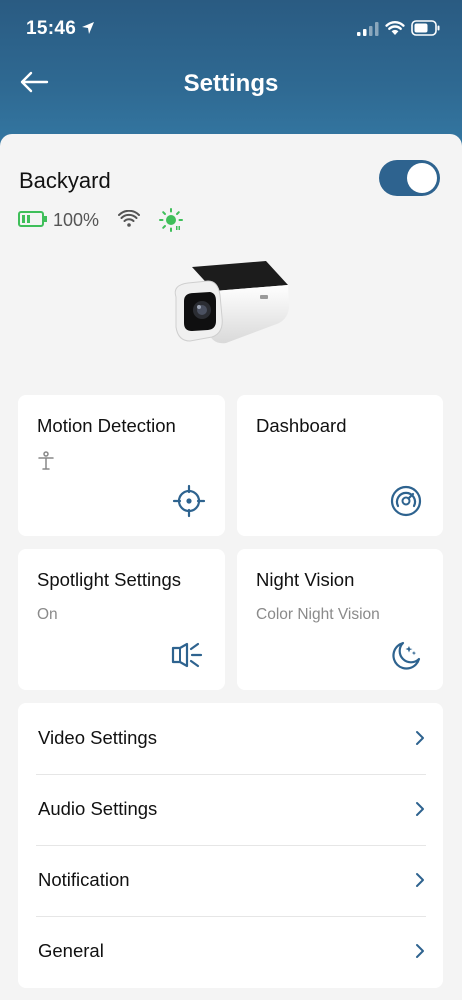 The image size is (462, 1000). What do you see at coordinates (32, 219) in the screenshot?
I see `battery-icon` at bounding box center [32, 219].